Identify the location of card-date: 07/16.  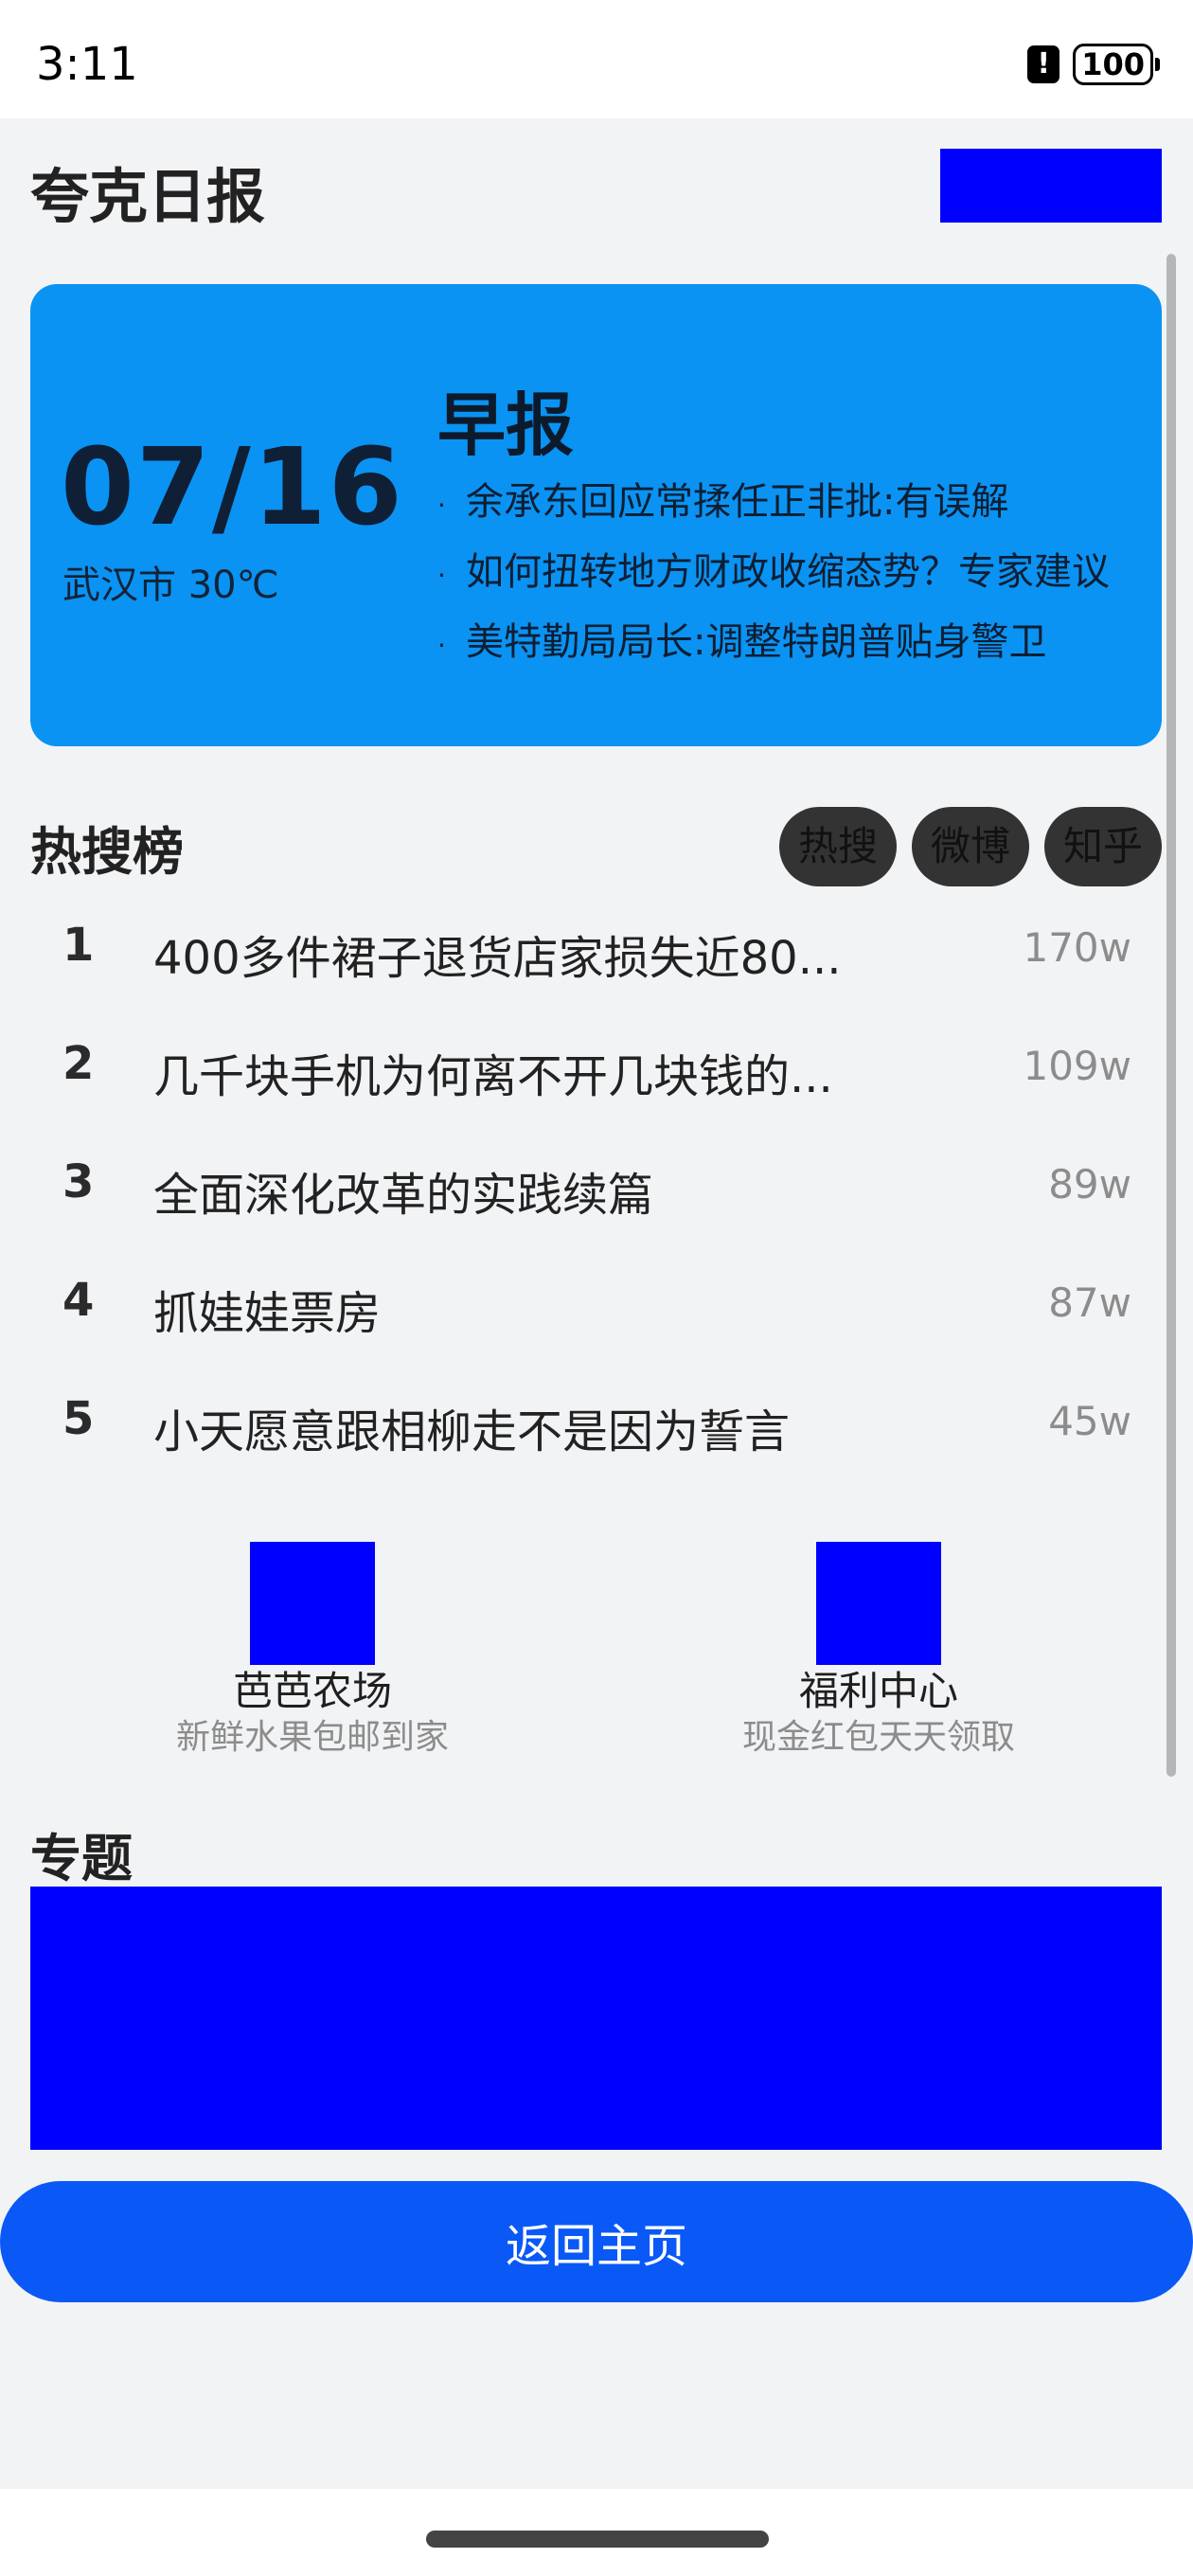
(232, 487).